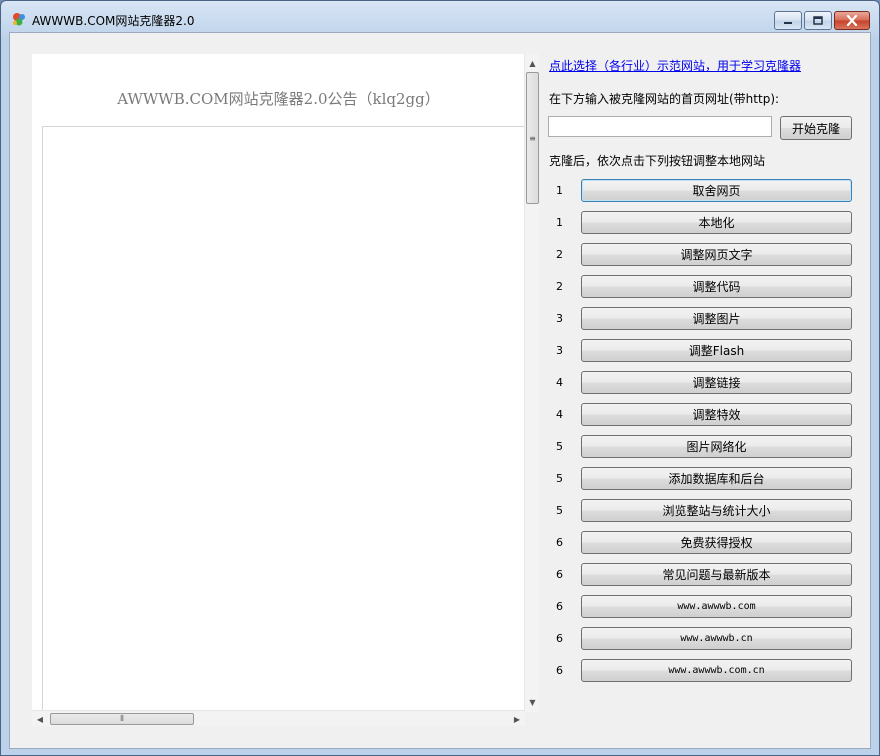 The image size is (880, 756). I want to click on step-button: 调整代码, so click(716, 286).